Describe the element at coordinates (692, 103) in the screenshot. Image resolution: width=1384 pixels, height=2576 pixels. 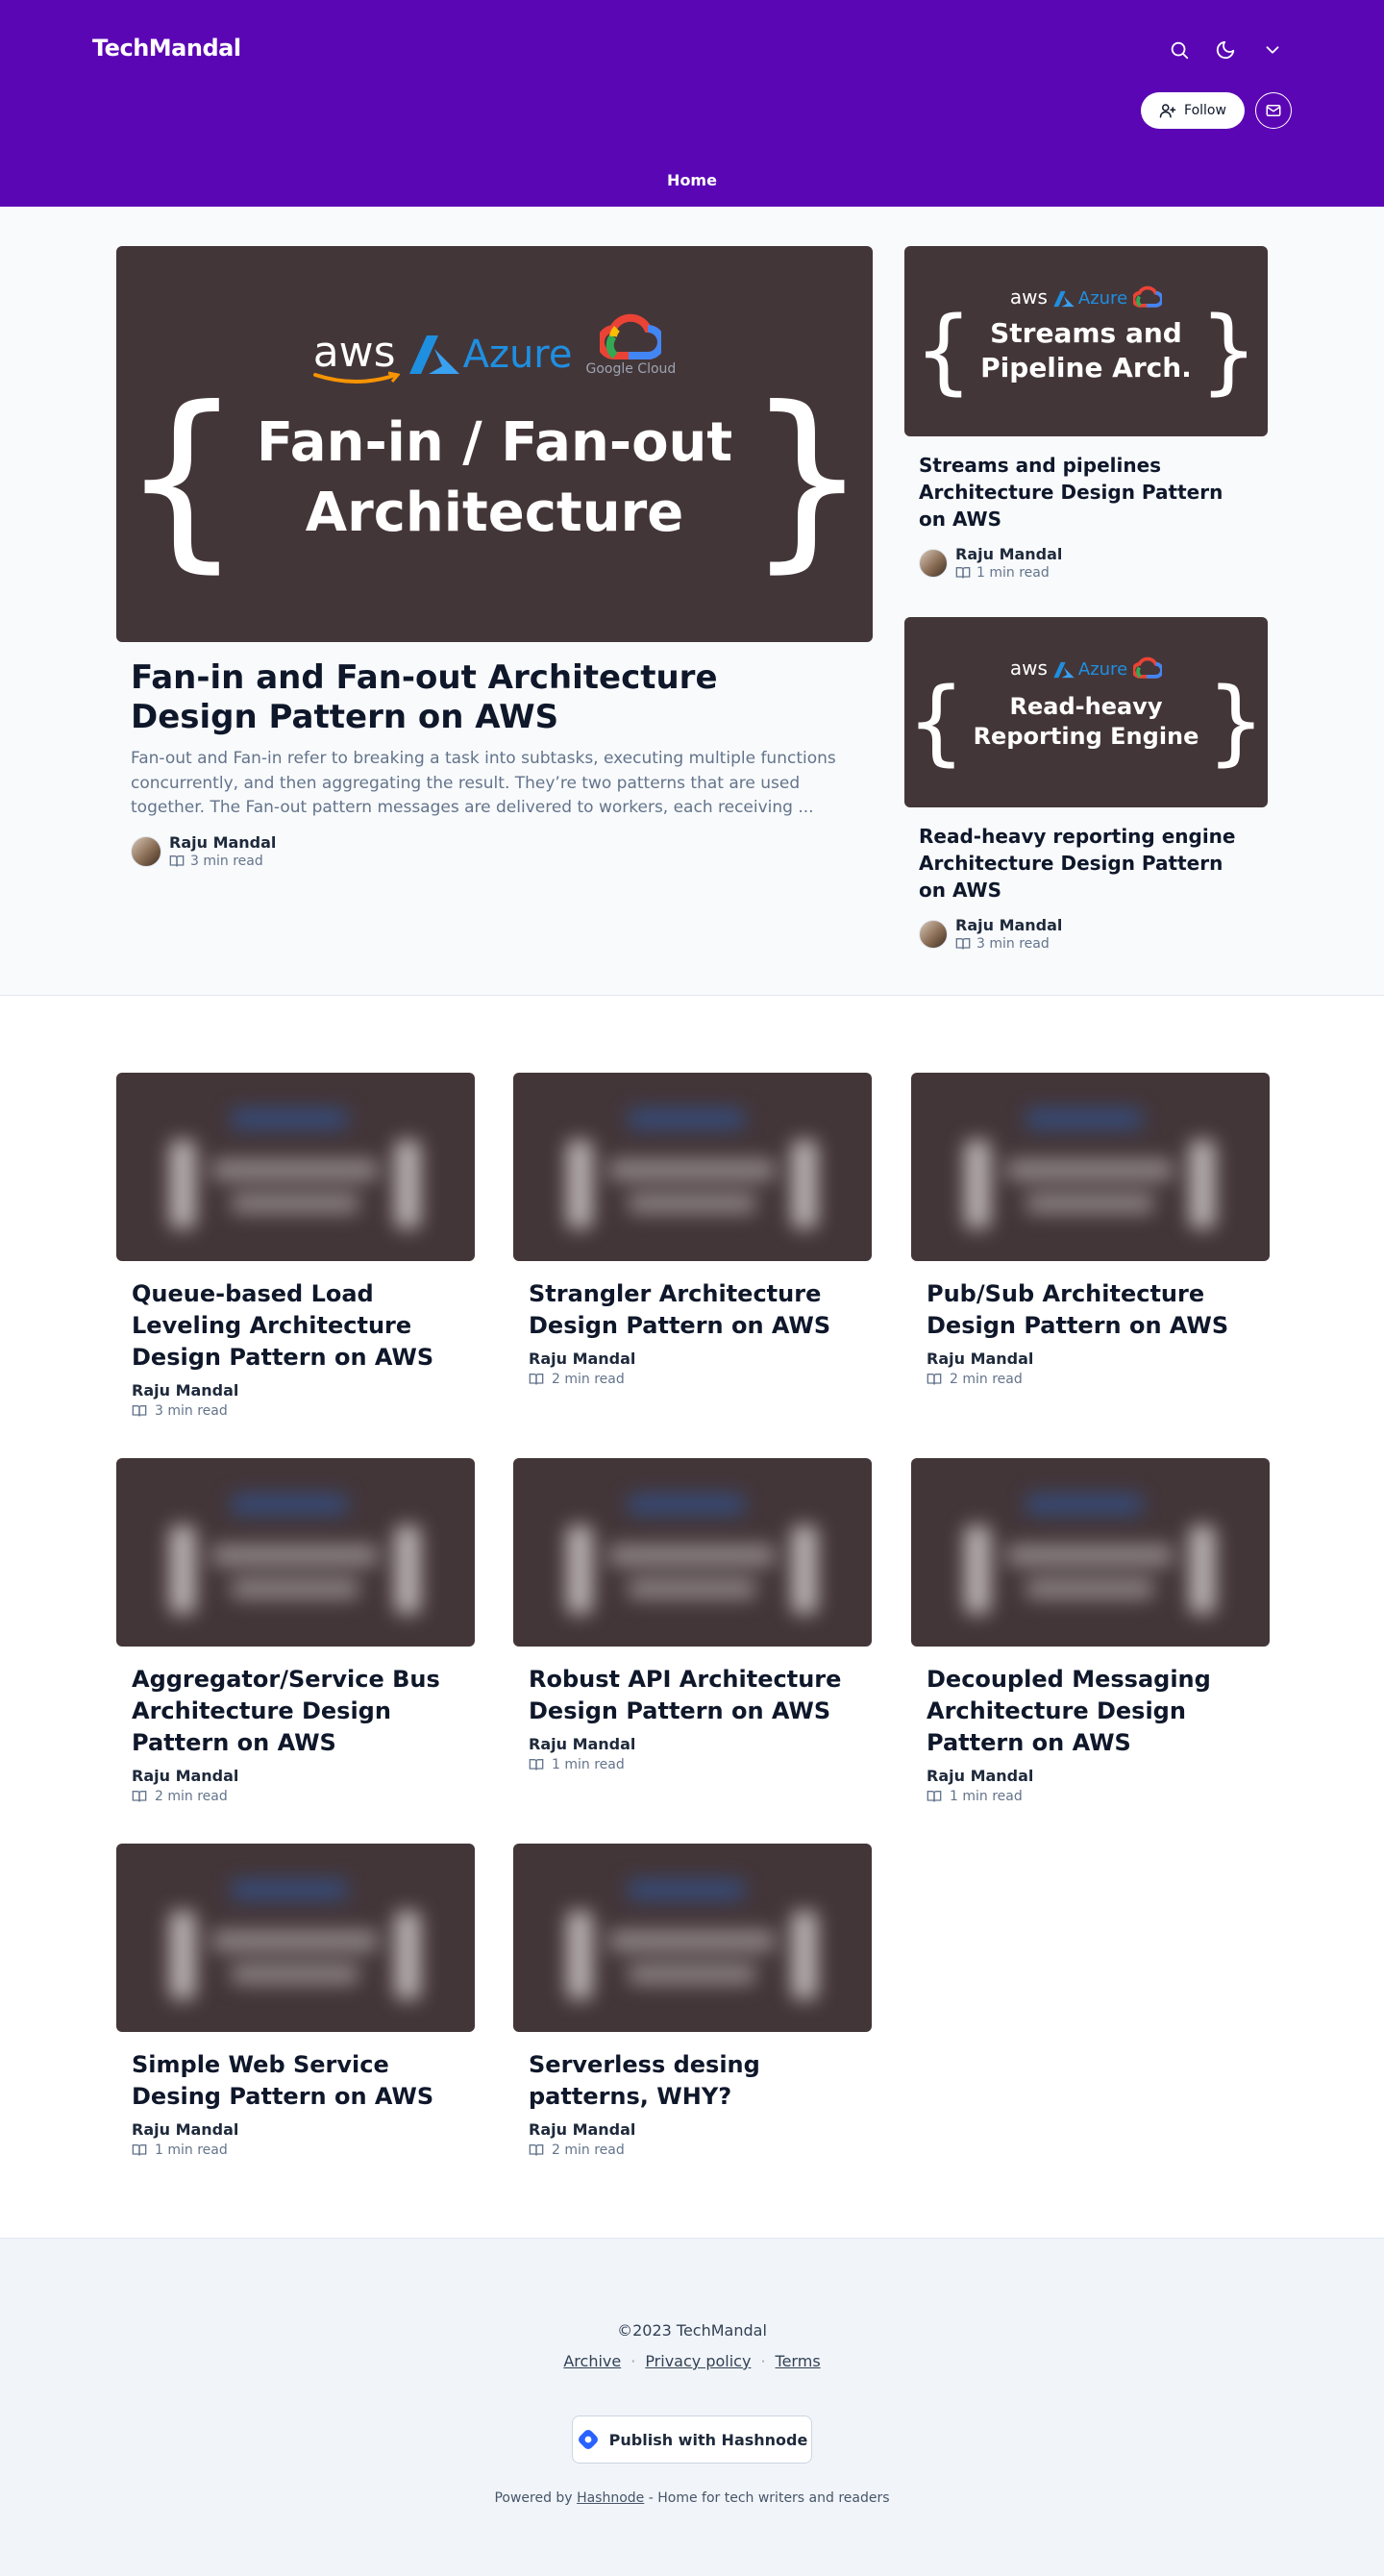
I see `site-header: TechMandal Follow Home` at that location.